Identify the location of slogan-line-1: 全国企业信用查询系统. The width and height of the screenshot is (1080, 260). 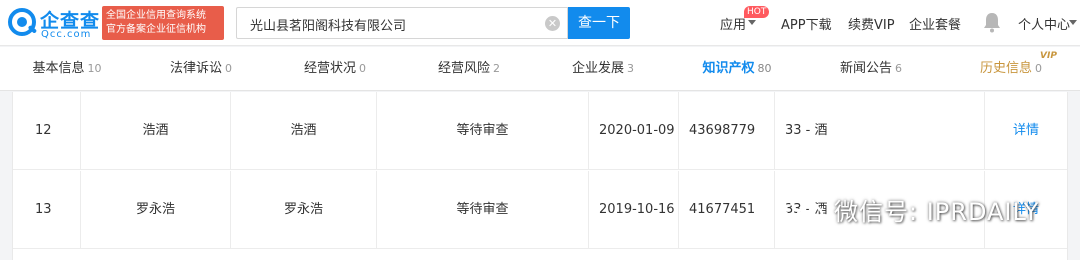
(156, 15).